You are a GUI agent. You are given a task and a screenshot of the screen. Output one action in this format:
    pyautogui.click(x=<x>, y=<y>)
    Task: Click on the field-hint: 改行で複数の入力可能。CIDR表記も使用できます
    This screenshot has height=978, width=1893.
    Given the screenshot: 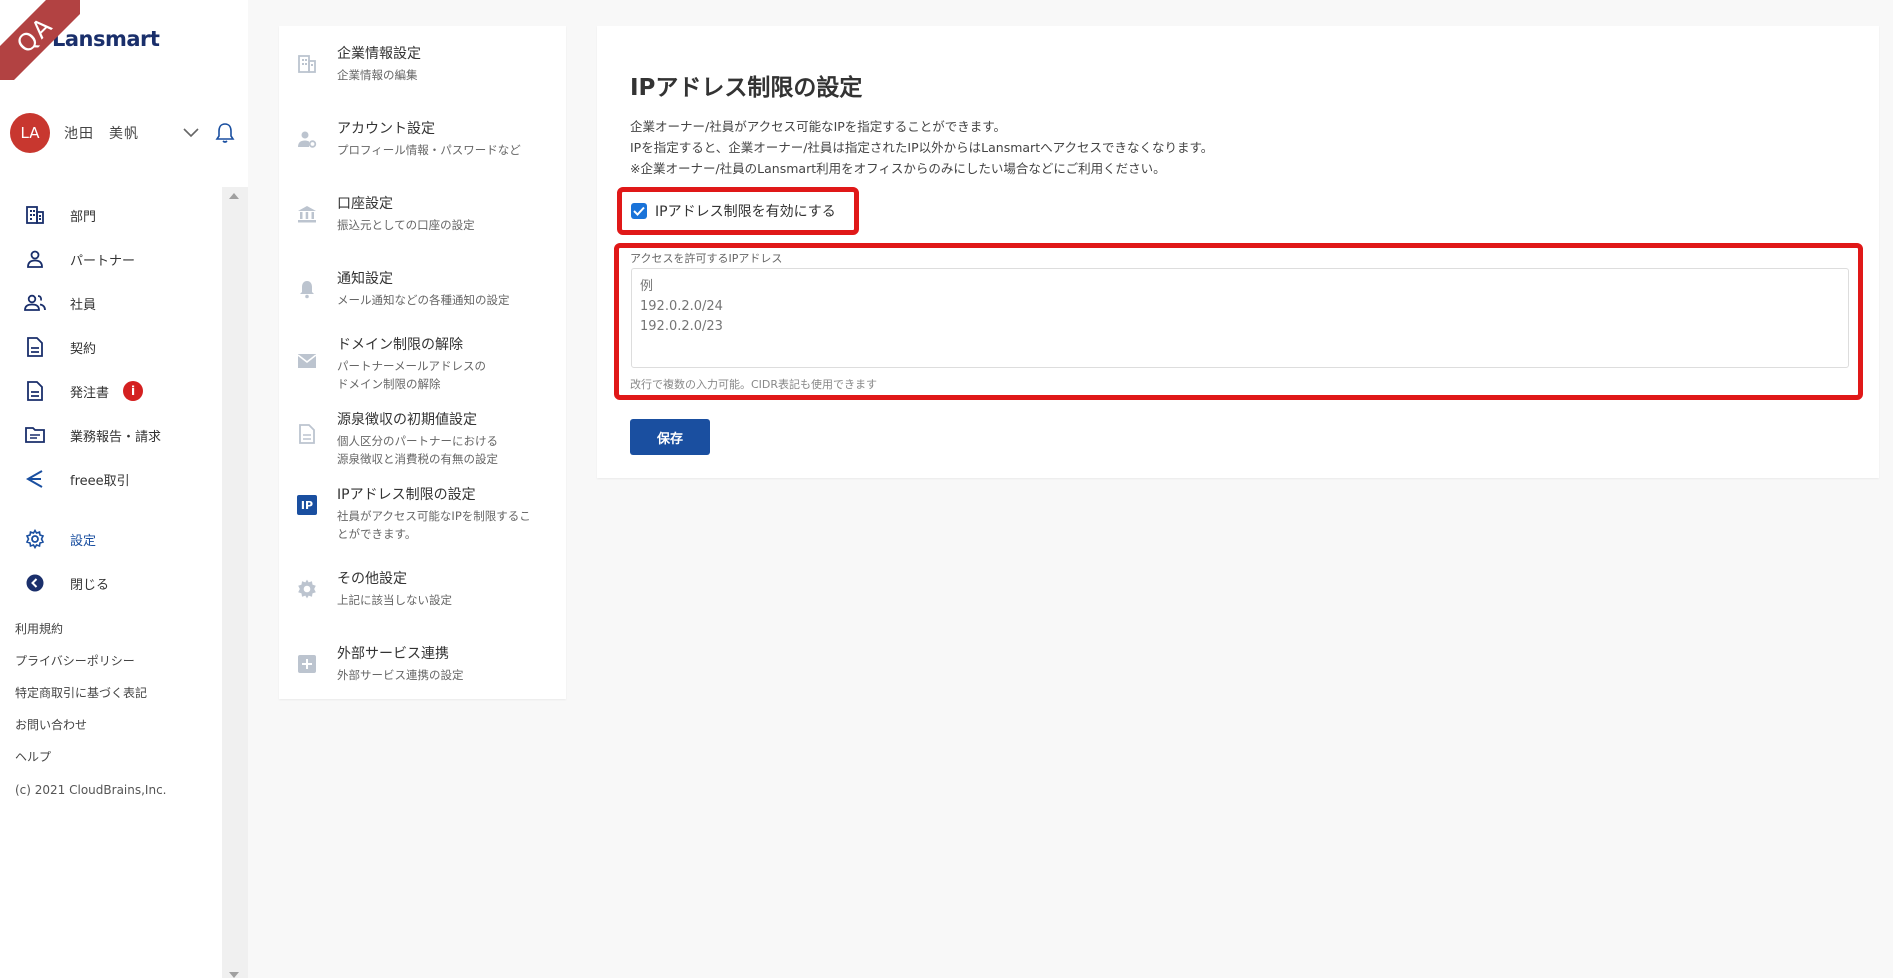 What is the action you would take?
    pyautogui.click(x=754, y=384)
    